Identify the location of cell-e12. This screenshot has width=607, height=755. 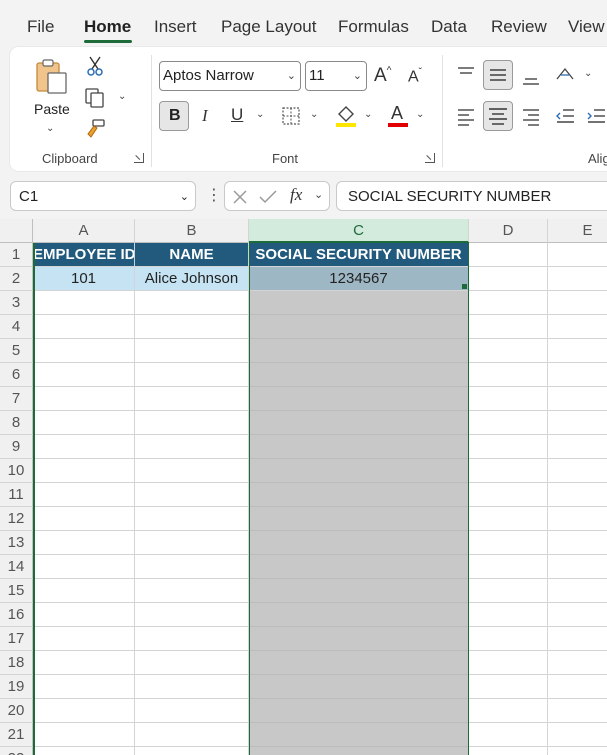
(577, 519).